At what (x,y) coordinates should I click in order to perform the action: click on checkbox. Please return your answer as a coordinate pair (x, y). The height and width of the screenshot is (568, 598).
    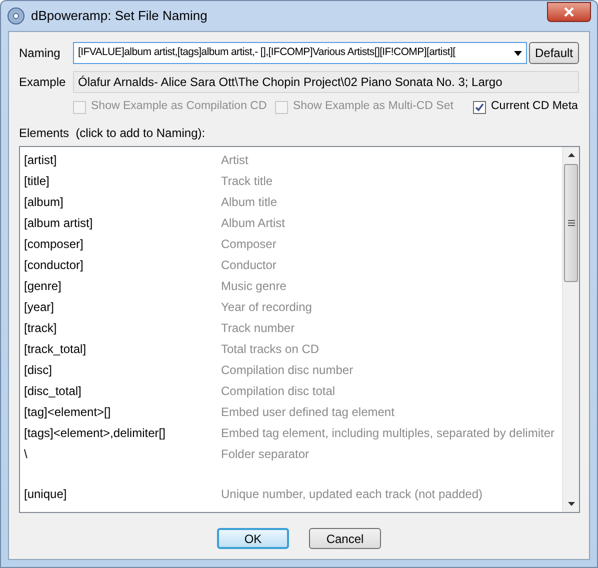
    Looking at the image, I should click on (479, 107).